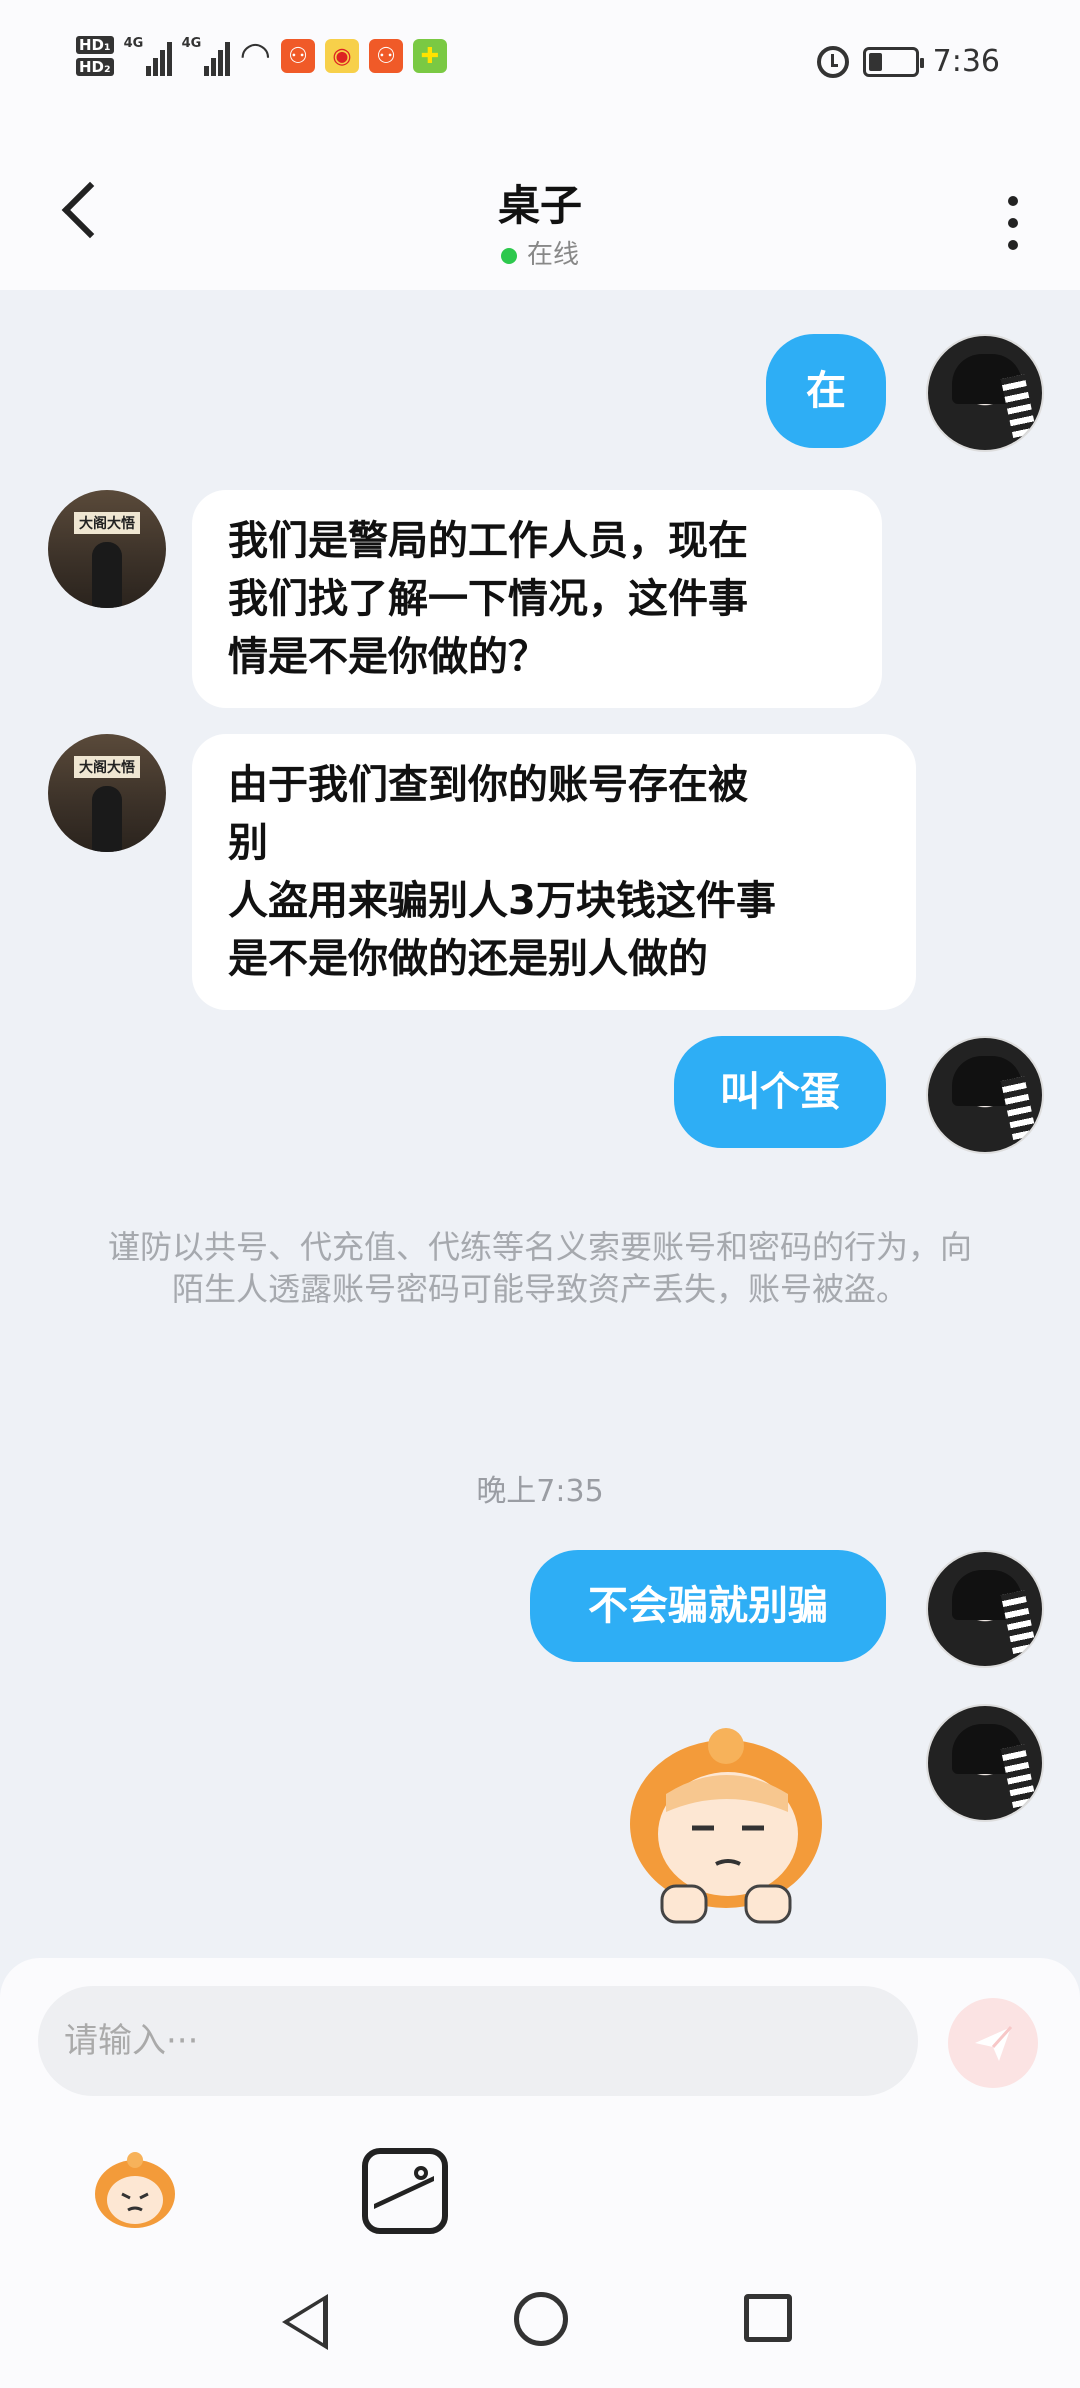 The image size is (1080, 2388). I want to click on send-icon, so click(994, 2043).